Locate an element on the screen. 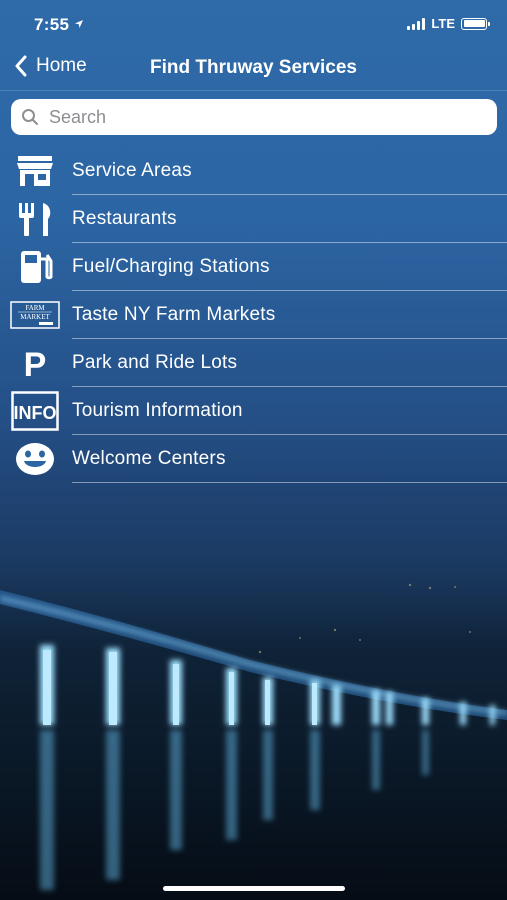 The height and width of the screenshot is (900, 507). svg-text: INFO is located at coordinates (35, 413).